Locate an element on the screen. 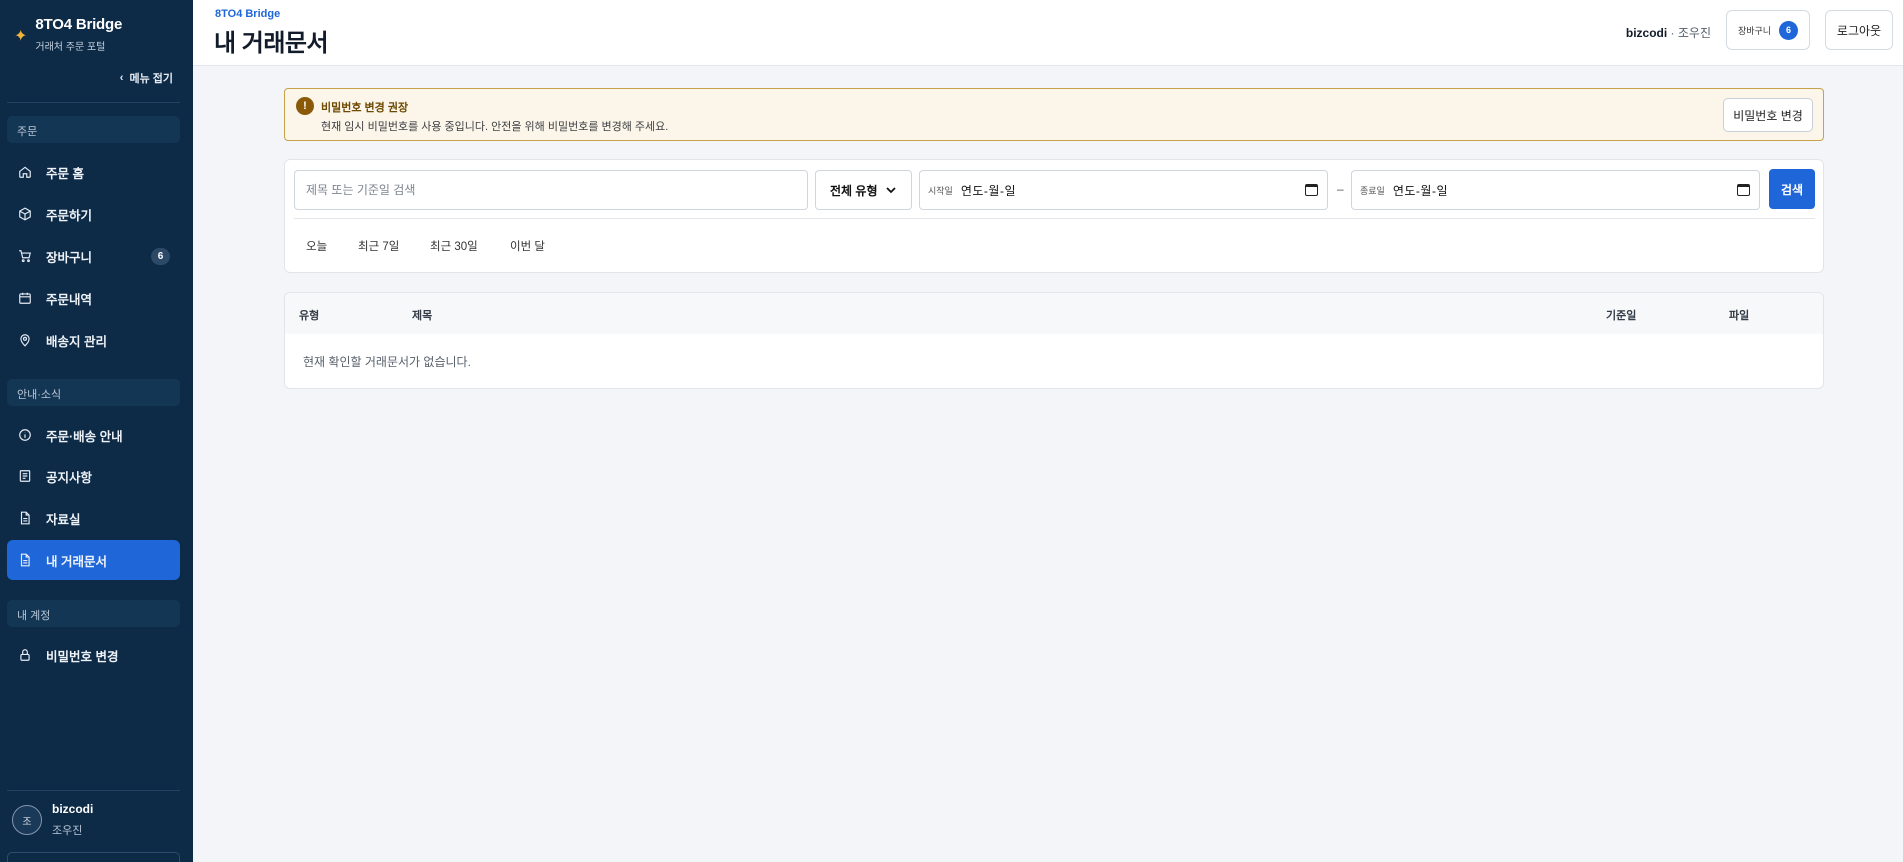  user-profile: 조 bizcodi 조우진 is located at coordinates (52, 820).